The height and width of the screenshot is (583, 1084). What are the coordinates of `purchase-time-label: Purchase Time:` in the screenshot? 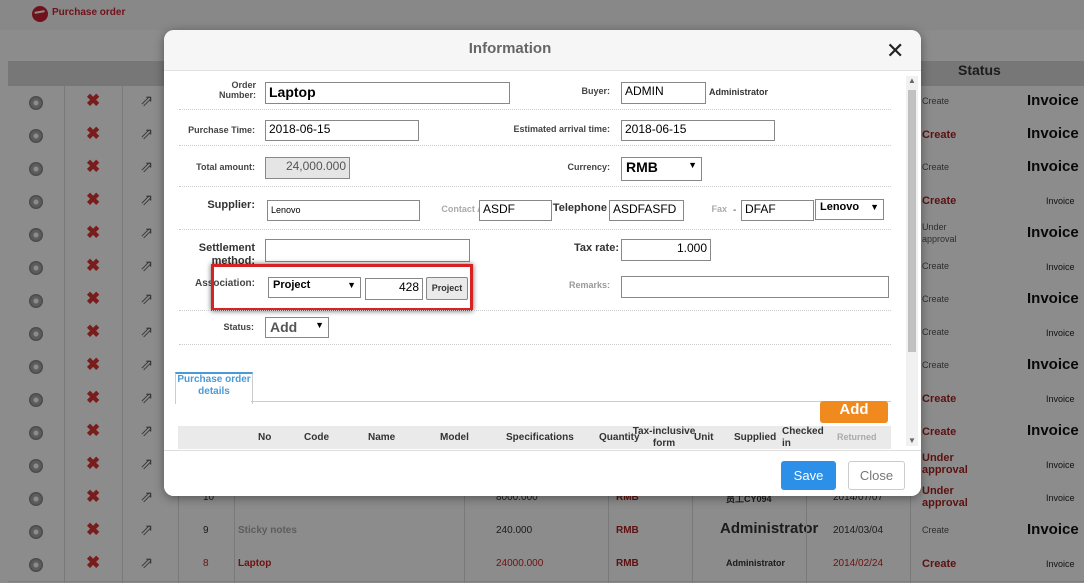 It's located at (221, 130).